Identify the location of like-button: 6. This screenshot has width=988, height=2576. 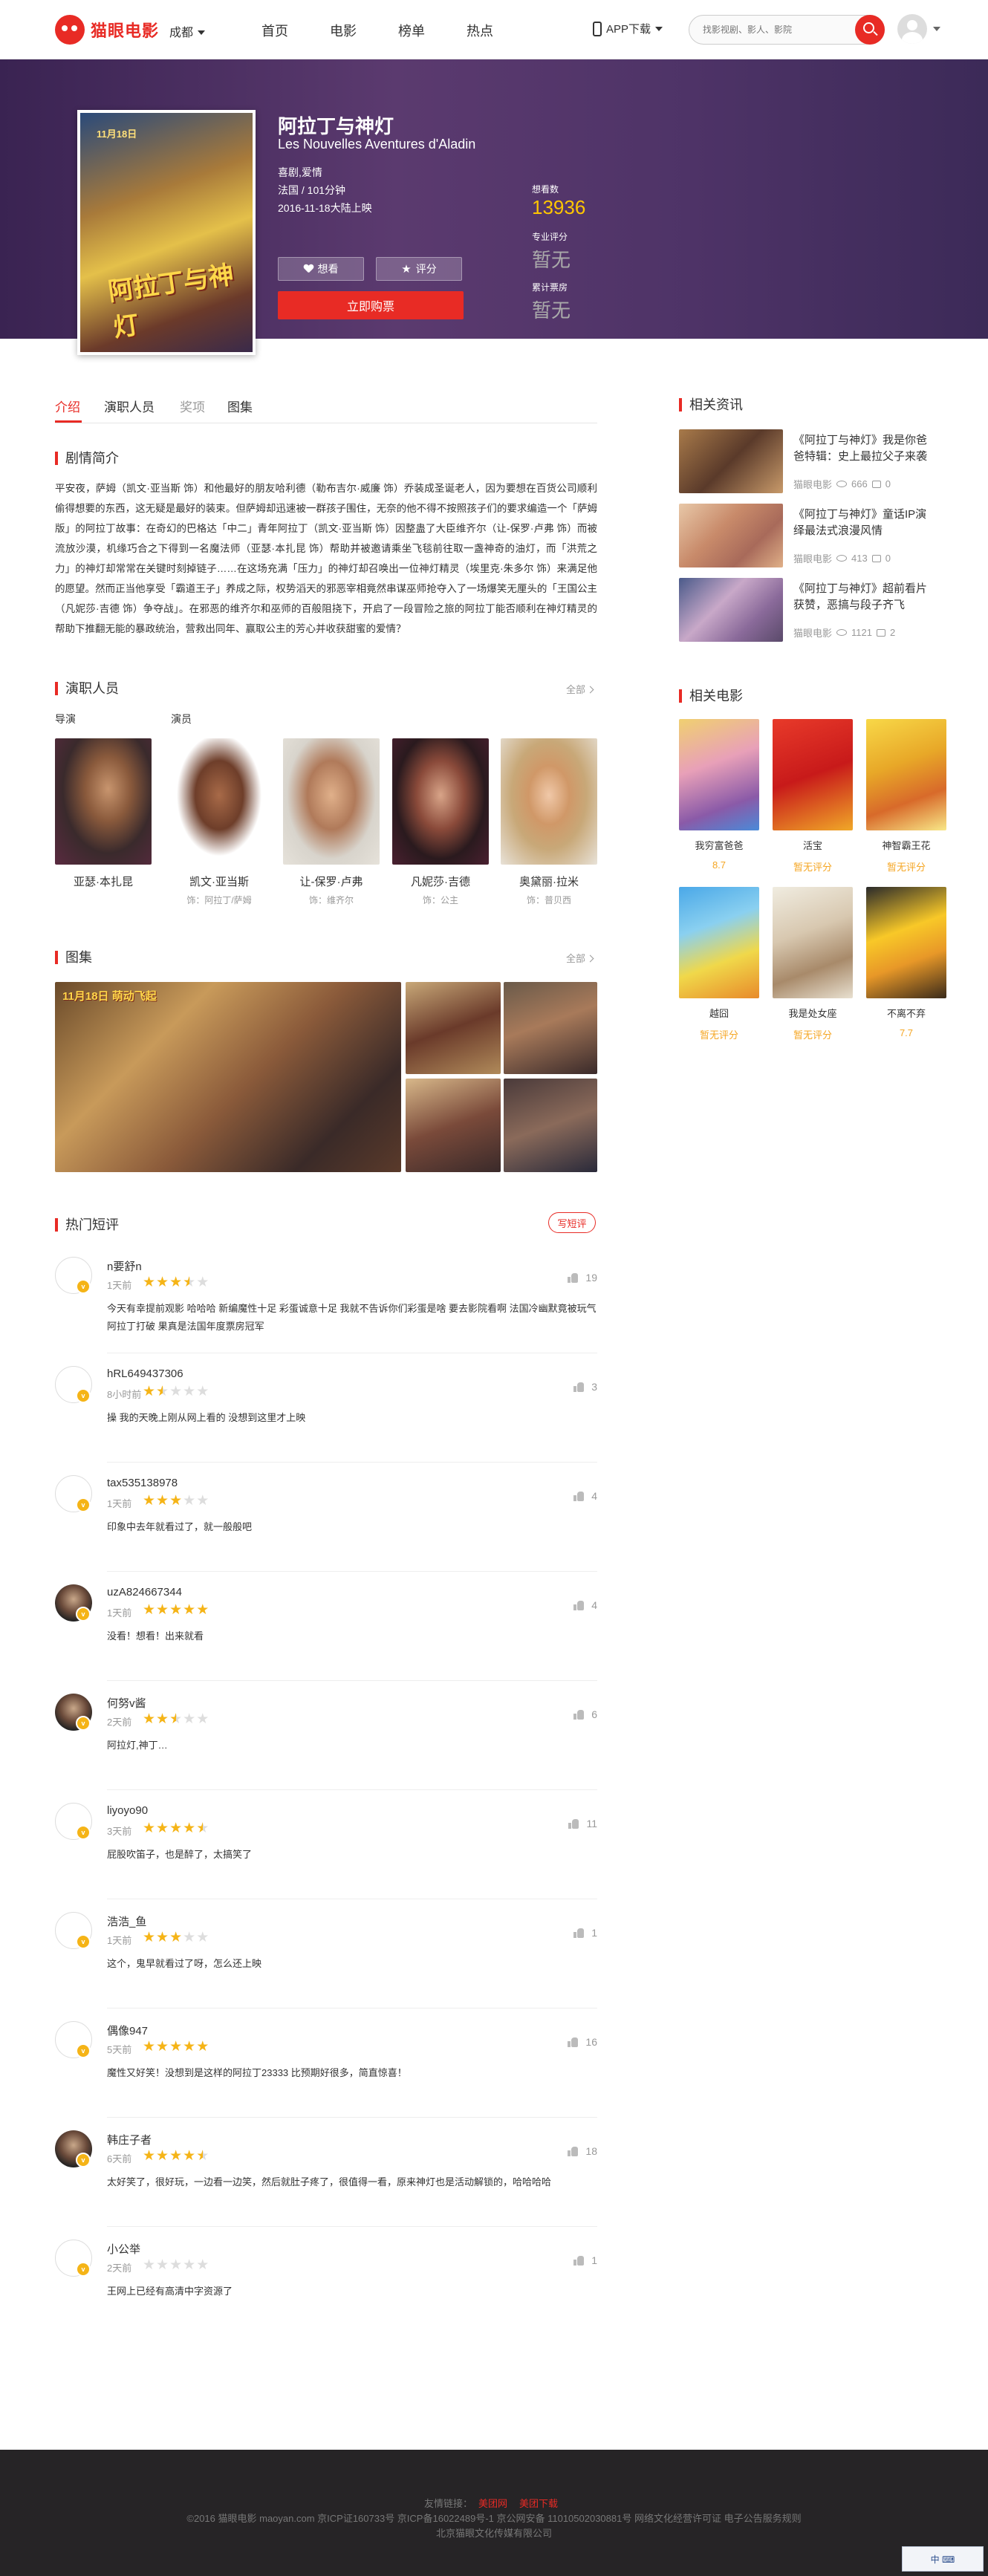
(585, 1714).